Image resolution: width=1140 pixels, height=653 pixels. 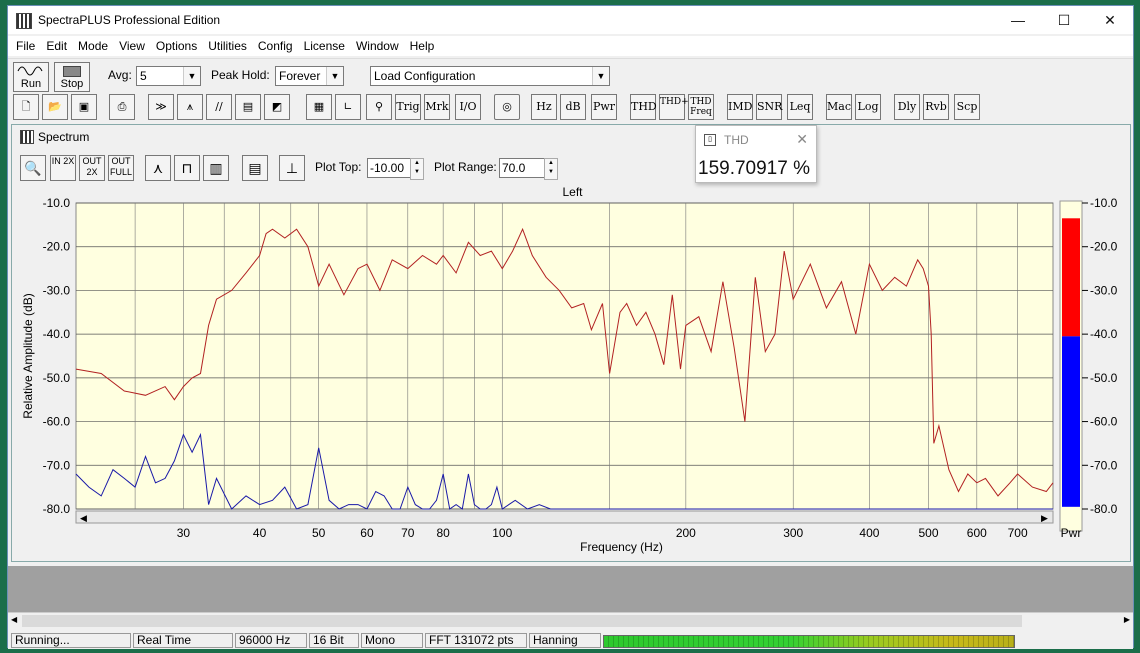 What do you see at coordinates (348, 107) in the screenshot?
I see `axis-icon: ∟` at bounding box center [348, 107].